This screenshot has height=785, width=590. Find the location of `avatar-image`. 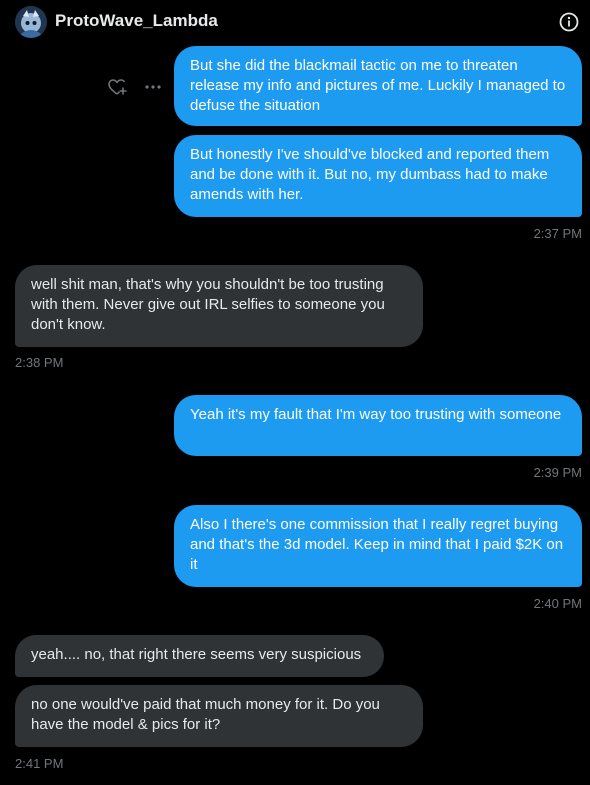

avatar-image is located at coordinates (31, 22).